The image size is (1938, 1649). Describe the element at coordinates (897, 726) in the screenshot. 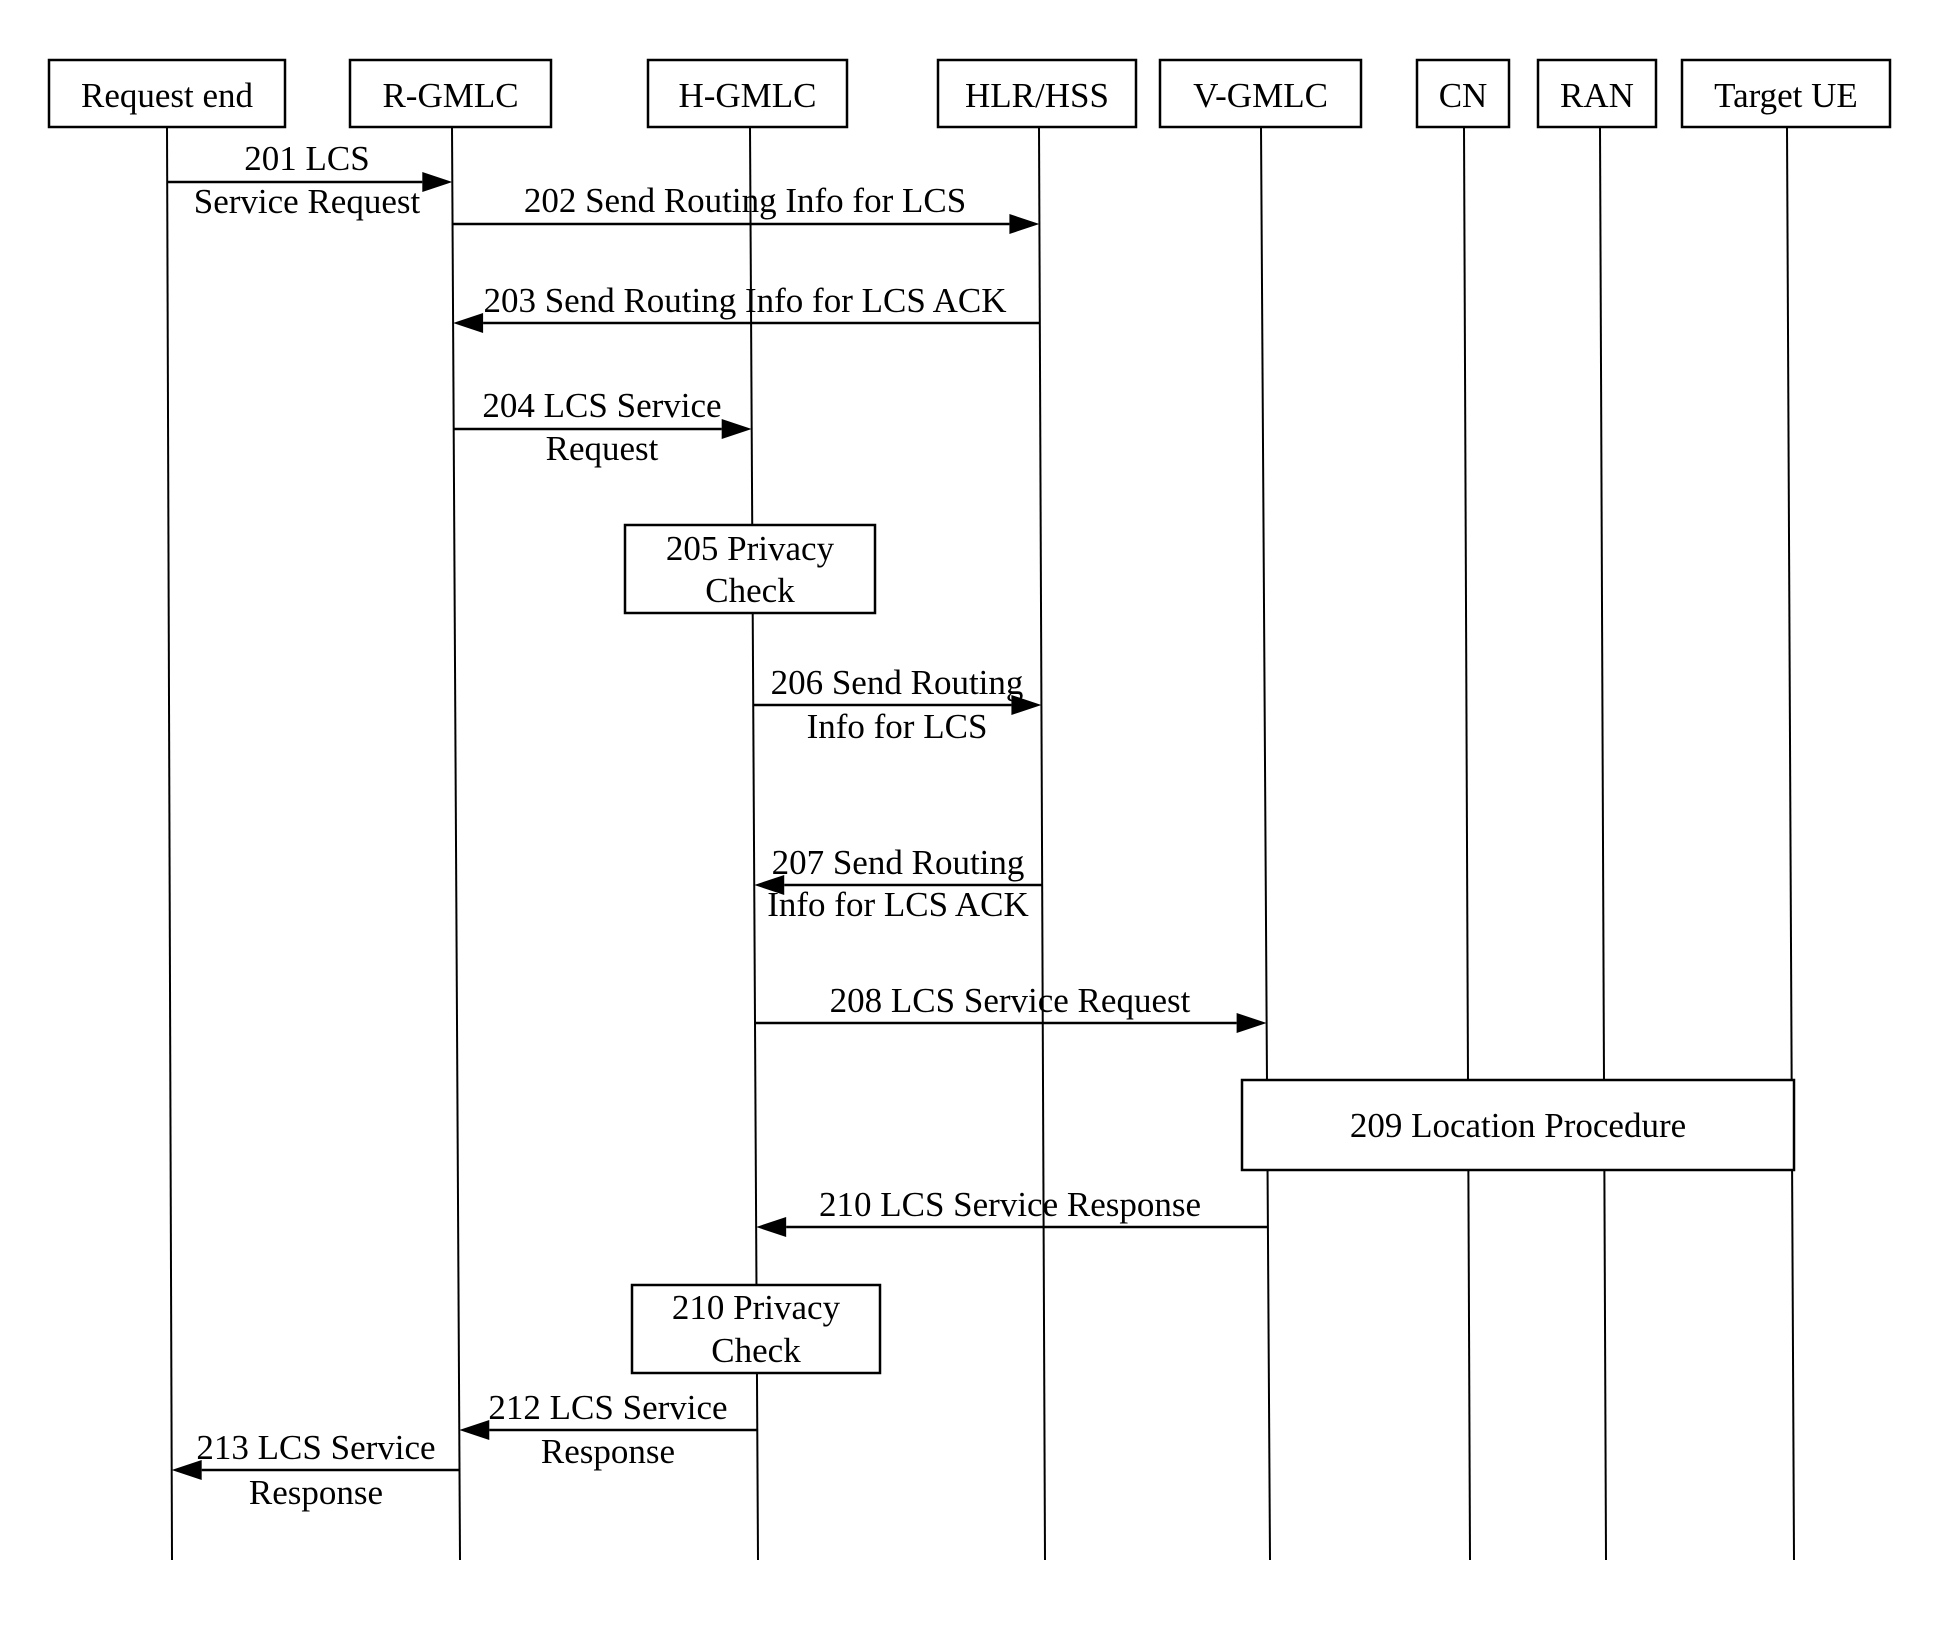

I see `message-label: Info for LCS` at that location.